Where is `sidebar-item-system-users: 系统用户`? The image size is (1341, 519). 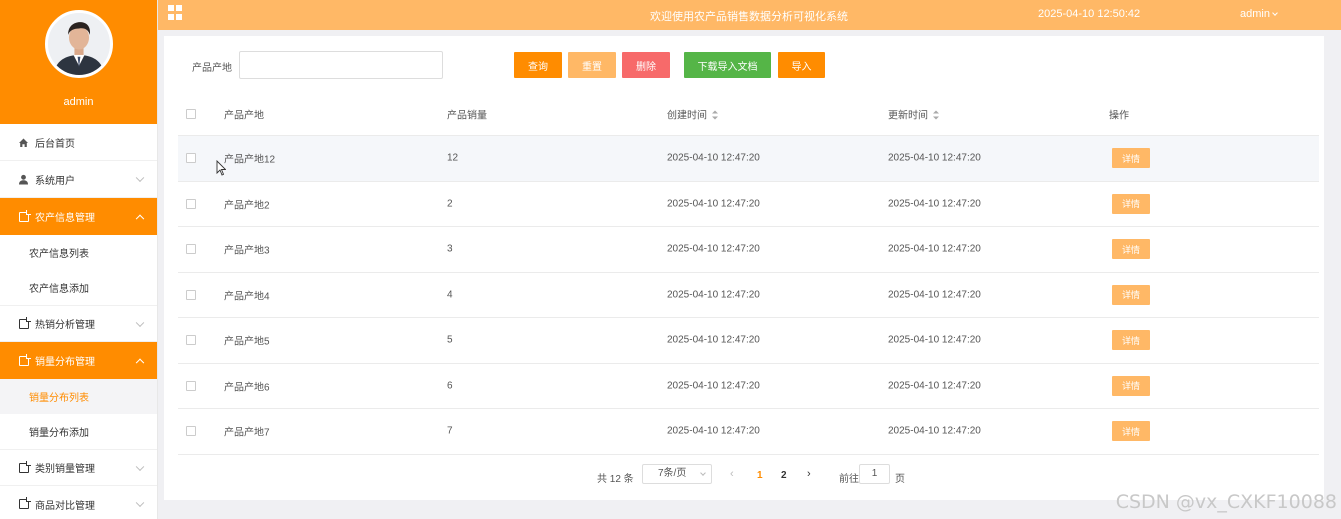
sidebar-item-system-users: 系统用户 is located at coordinates (78, 179).